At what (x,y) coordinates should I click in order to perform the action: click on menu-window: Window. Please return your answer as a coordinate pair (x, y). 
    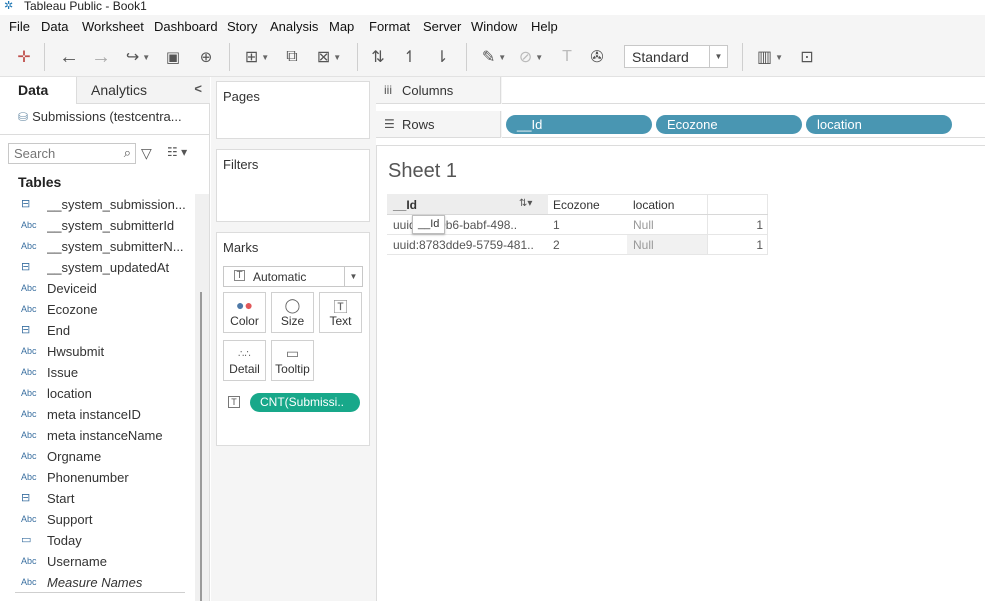
    Looking at the image, I should click on (494, 26).